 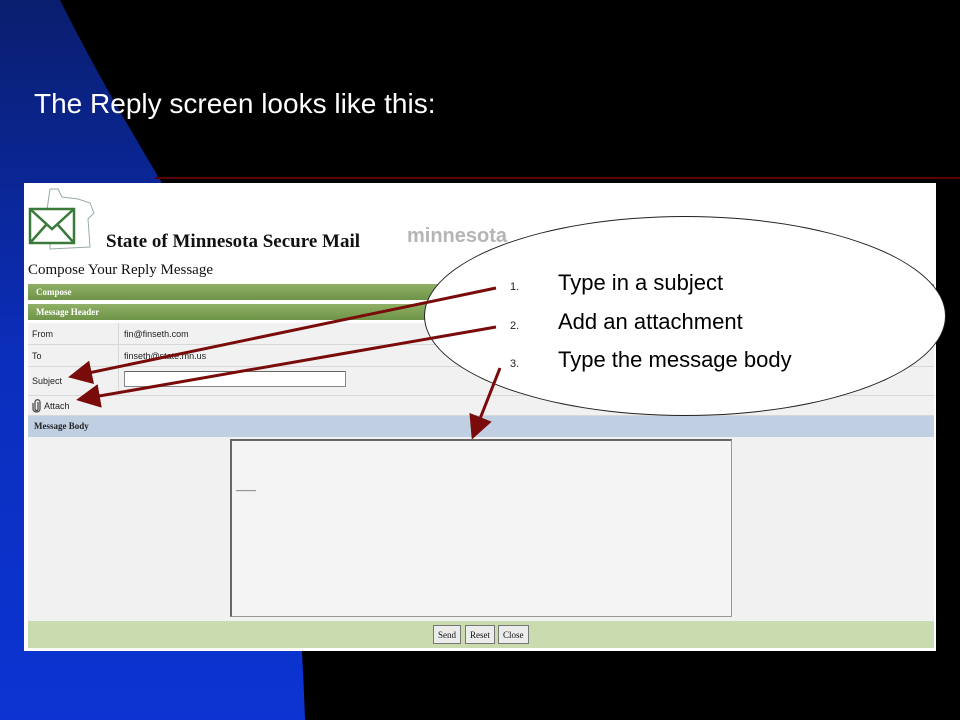 What do you see at coordinates (485, 403) in the screenshot?
I see `arrow-to-message-body` at bounding box center [485, 403].